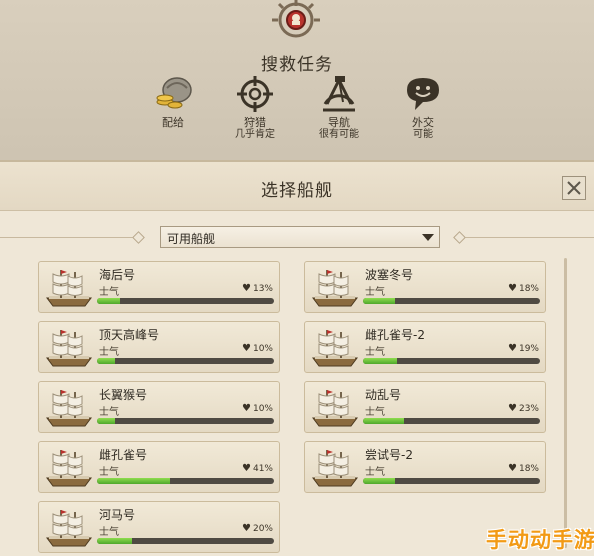 The image size is (594, 556). Describe the element at coordinates (159, 347) in the screenshot. I see `ship-card: 顶天高峰号 士气 ♥ 10%` at that location.